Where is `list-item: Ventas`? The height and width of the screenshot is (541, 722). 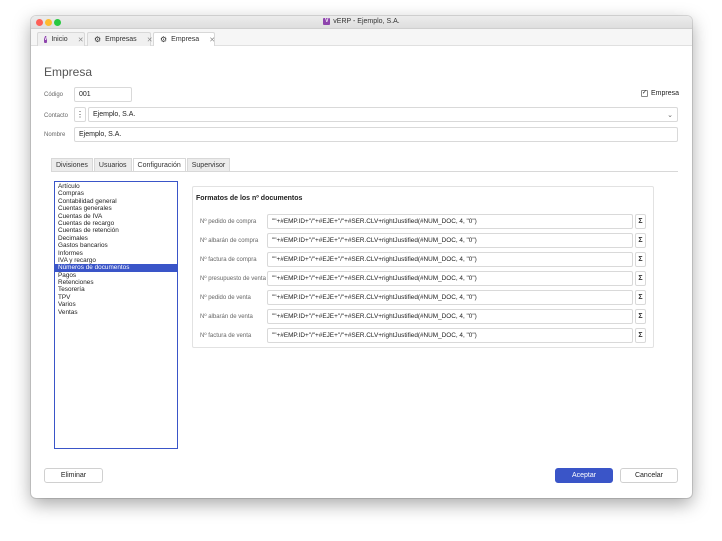
list-item: Ventas is located at coordinates (116, 312).